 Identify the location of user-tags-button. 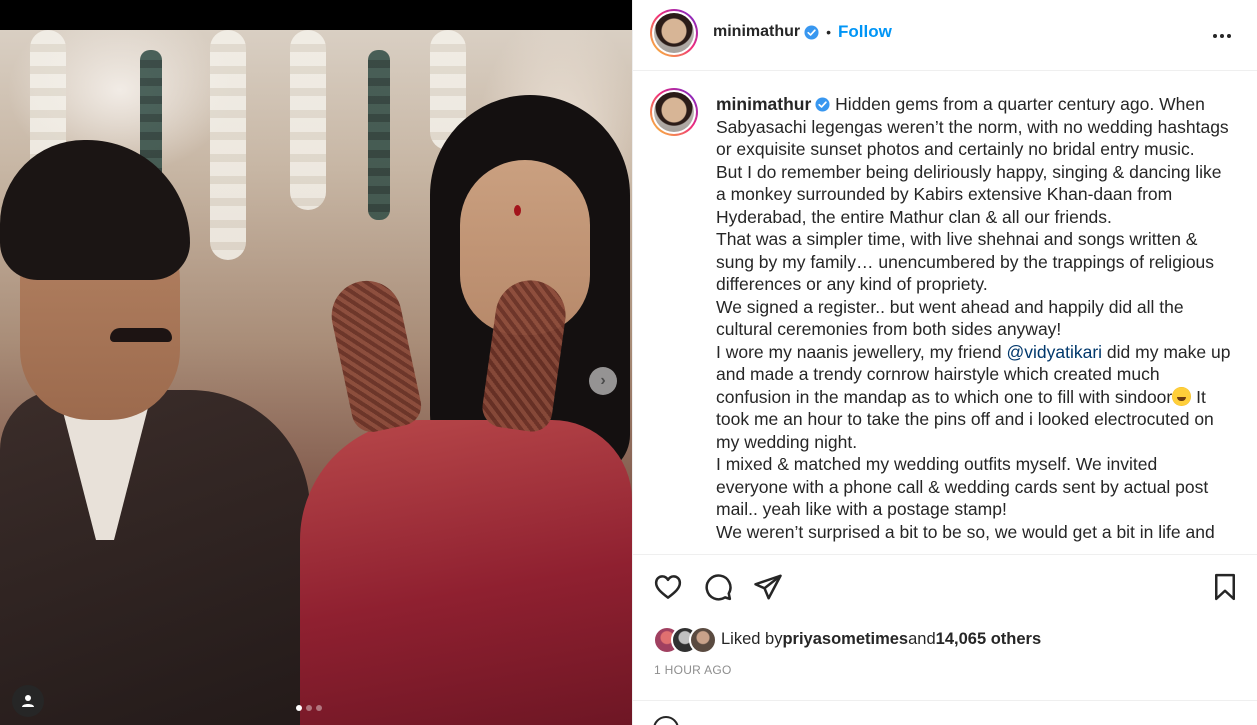
(28, 701).